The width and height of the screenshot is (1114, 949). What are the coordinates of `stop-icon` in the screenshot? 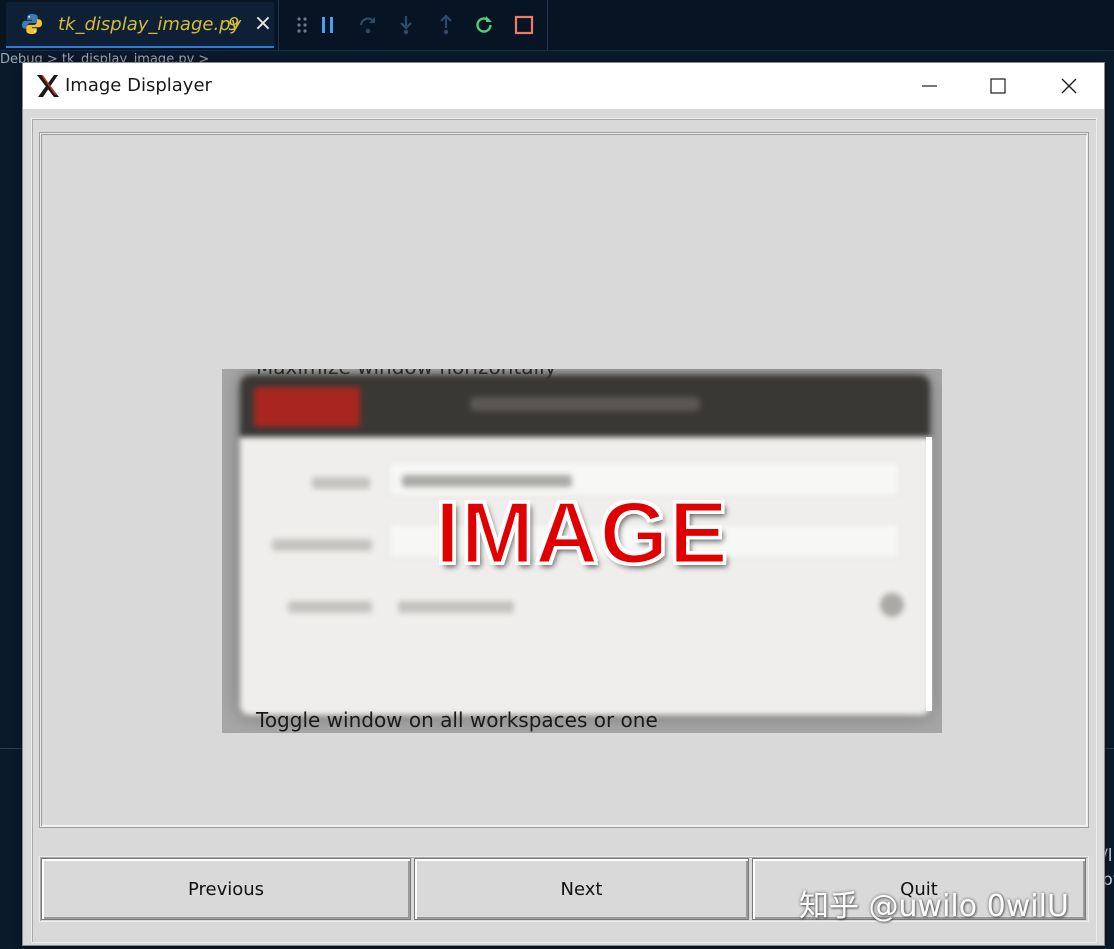 It's located at (524, 25).